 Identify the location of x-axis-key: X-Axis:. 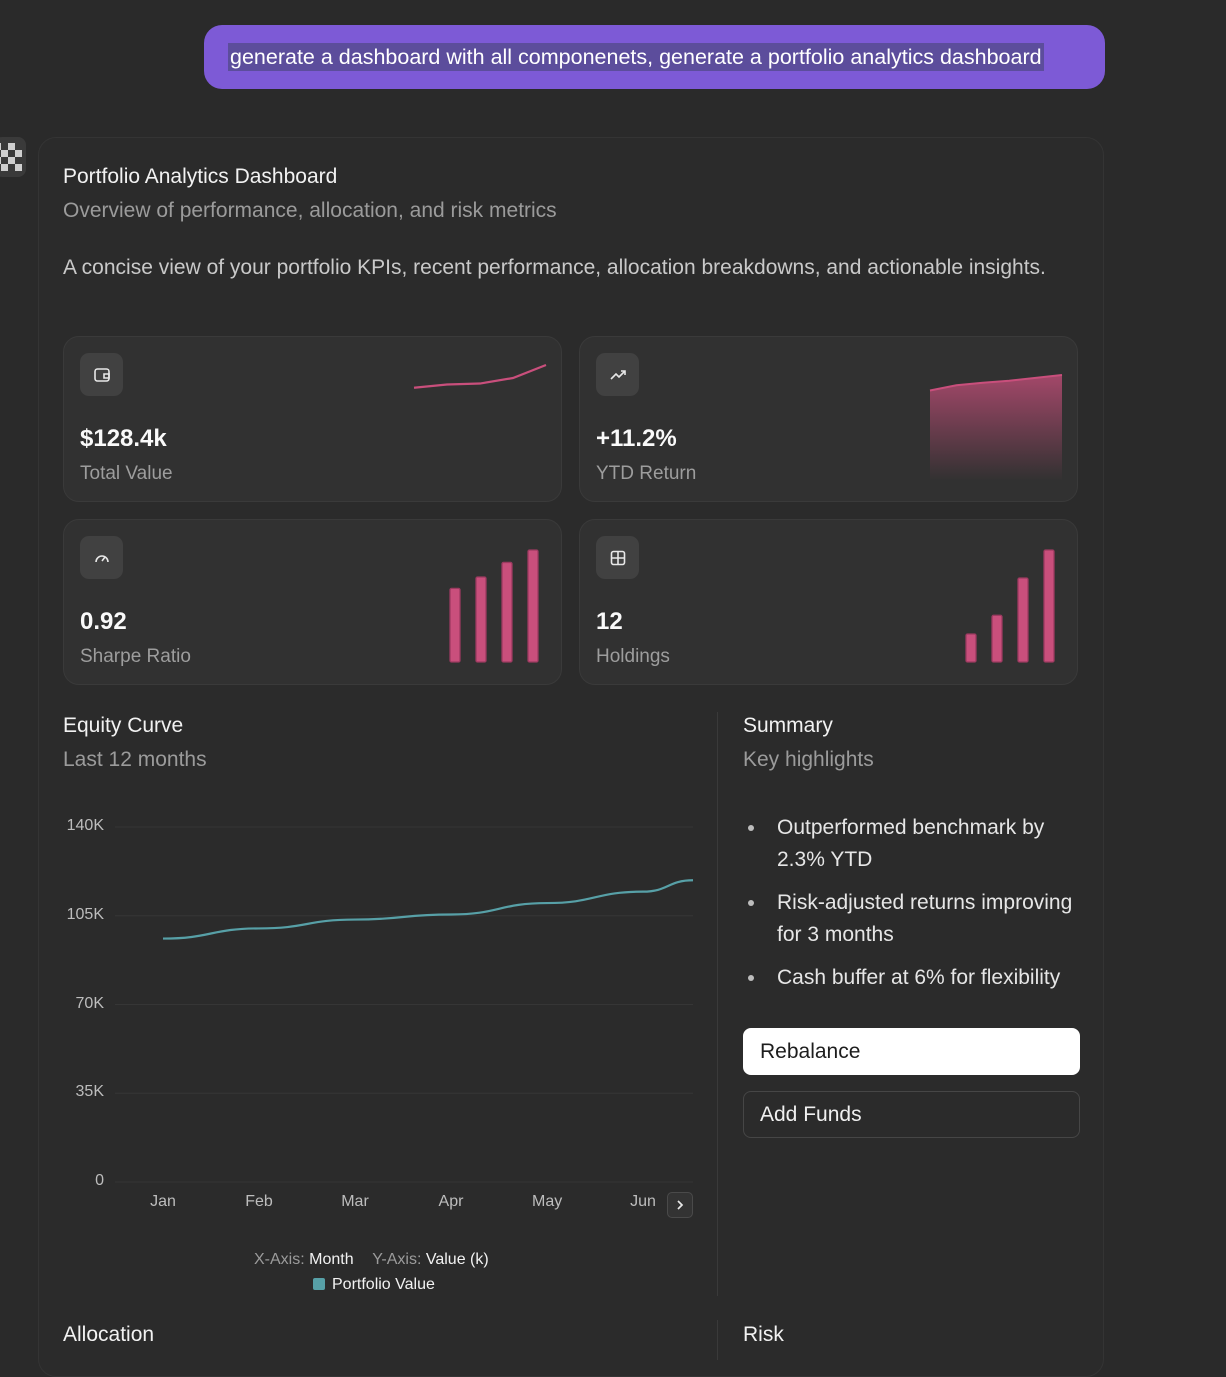
(279, 1259).